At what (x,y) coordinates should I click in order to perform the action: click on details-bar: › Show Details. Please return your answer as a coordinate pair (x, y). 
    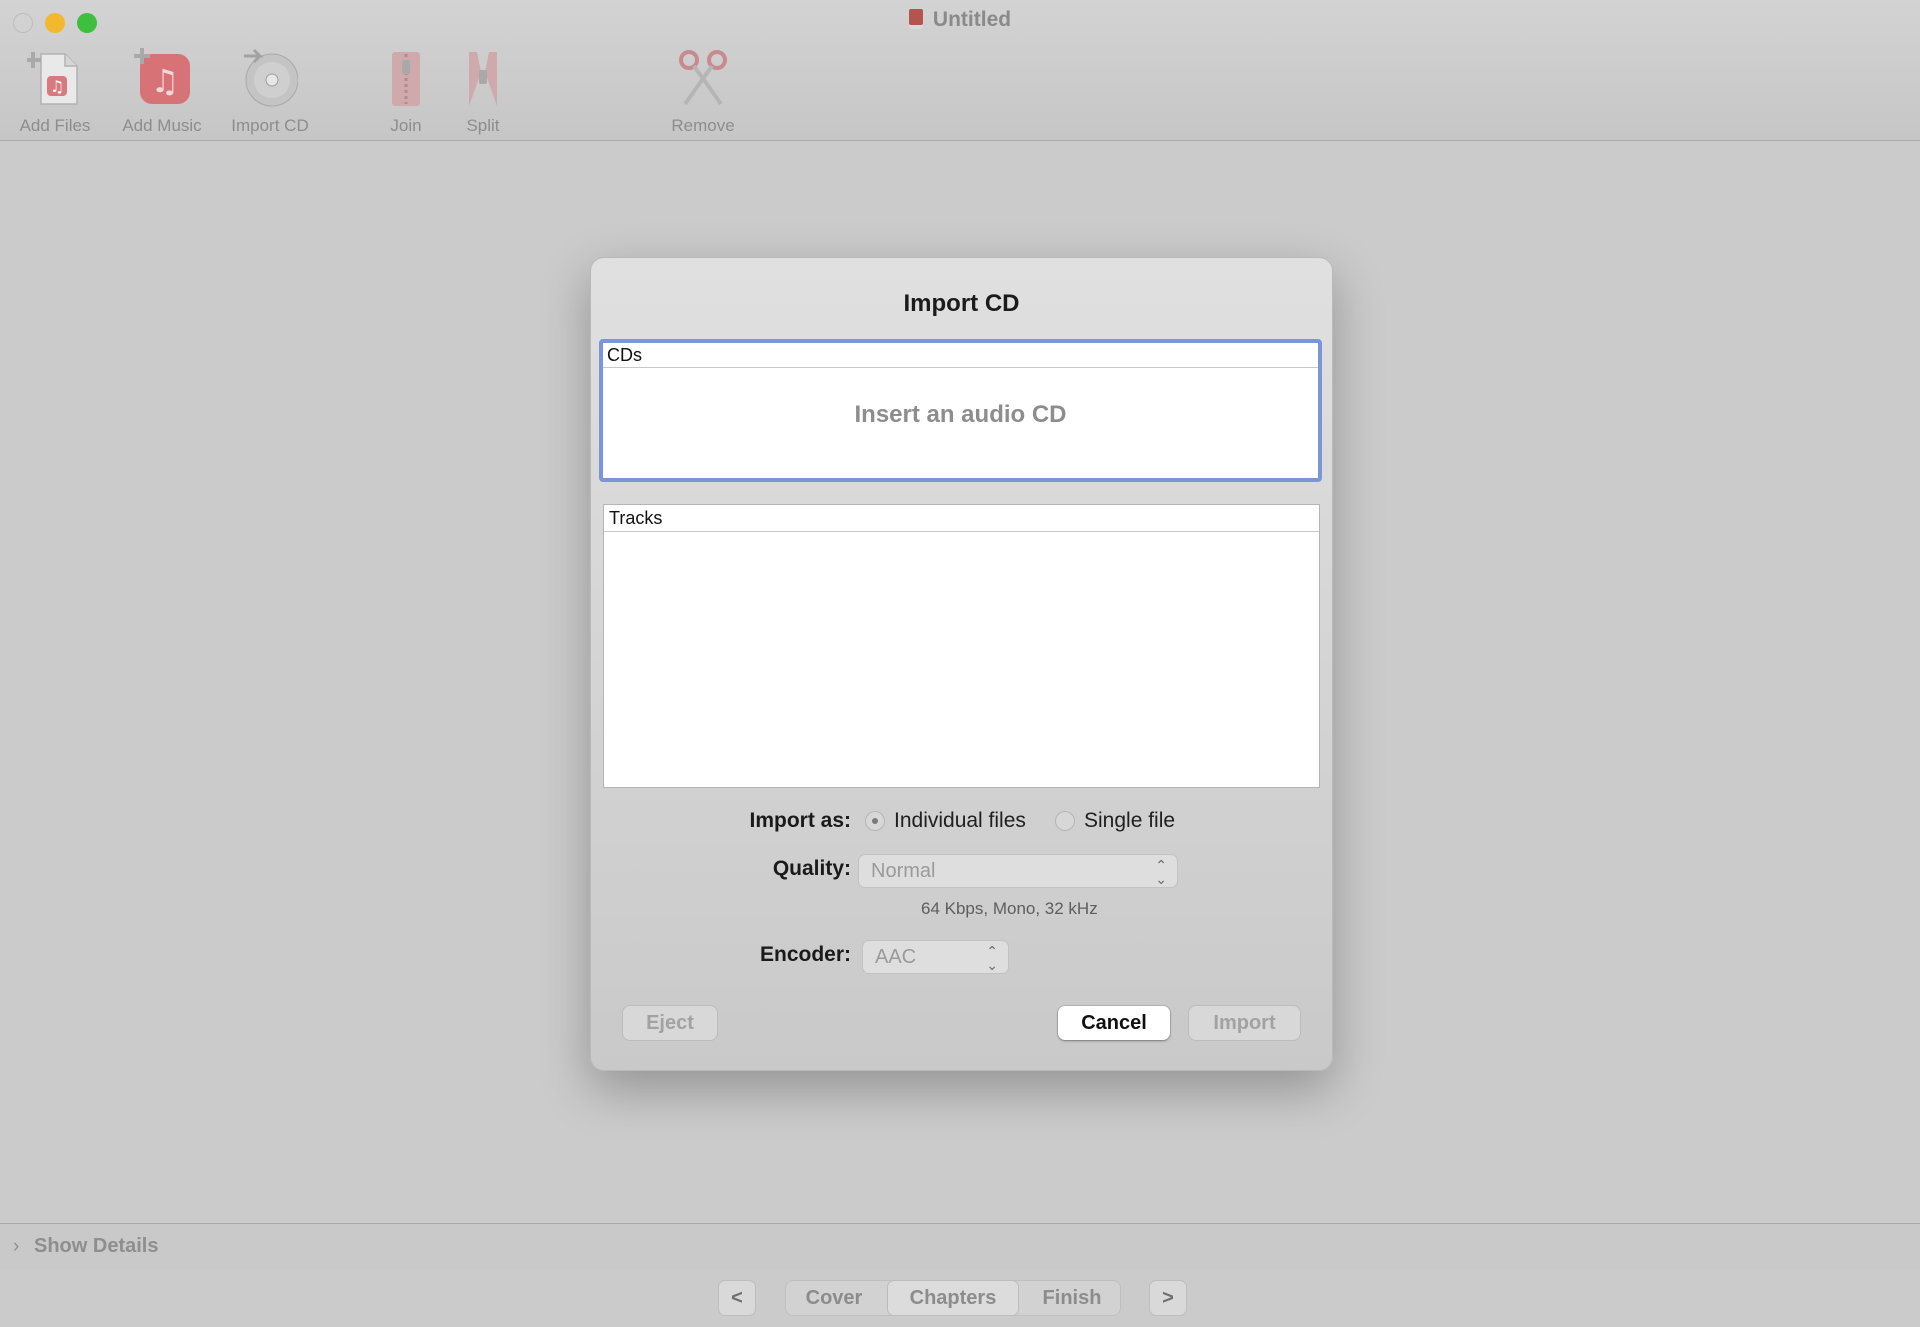
    Looking at the image, I should click on (960, 1247).